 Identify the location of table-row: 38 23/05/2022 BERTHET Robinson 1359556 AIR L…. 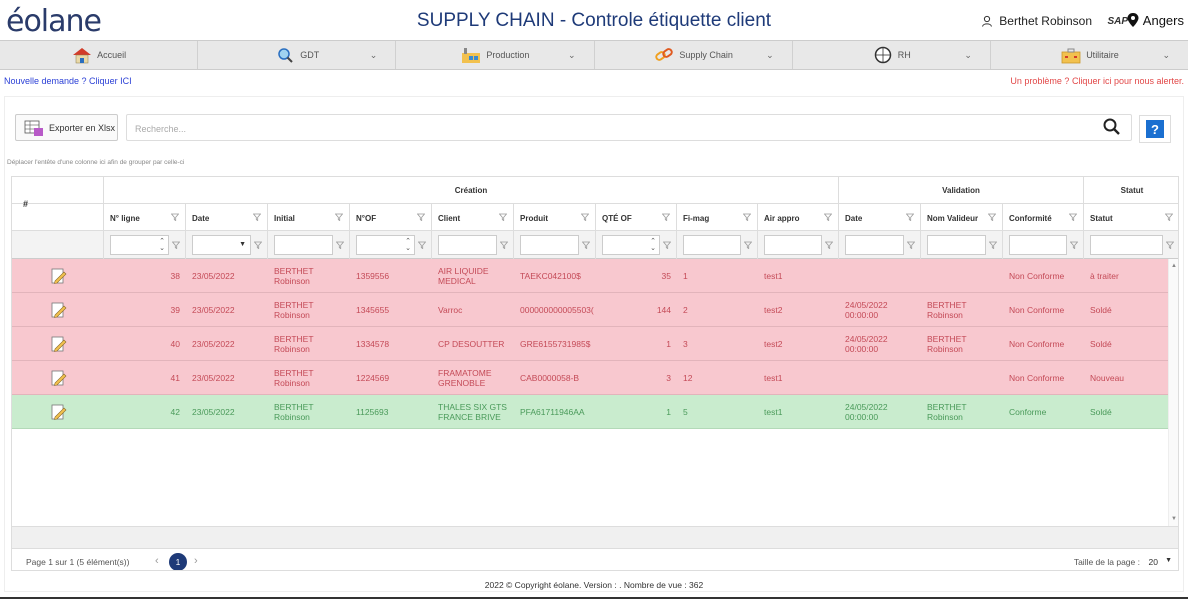
(595, 276).